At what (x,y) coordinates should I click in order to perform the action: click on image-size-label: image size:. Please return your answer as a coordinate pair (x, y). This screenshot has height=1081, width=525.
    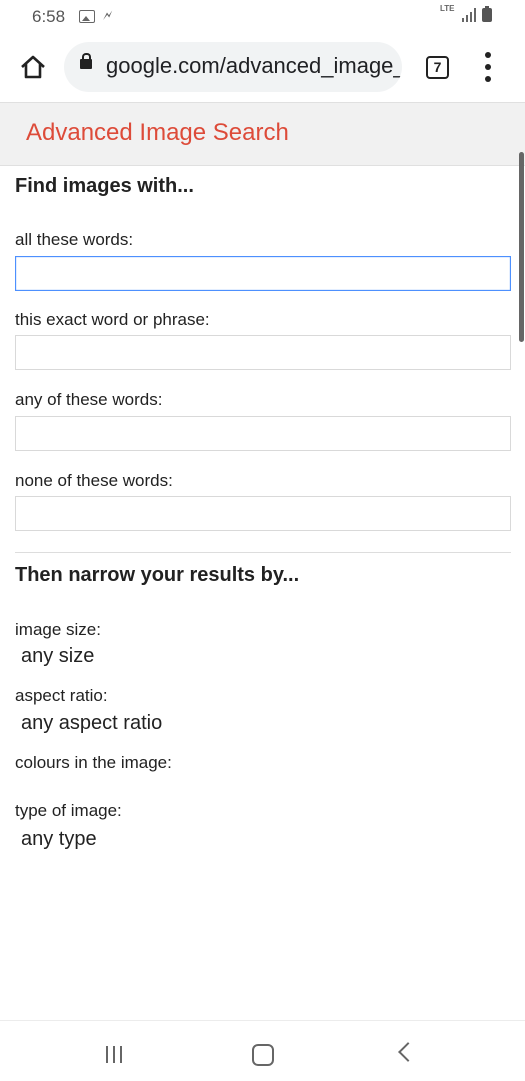
    Looking at the image, I should click on (58, 629).